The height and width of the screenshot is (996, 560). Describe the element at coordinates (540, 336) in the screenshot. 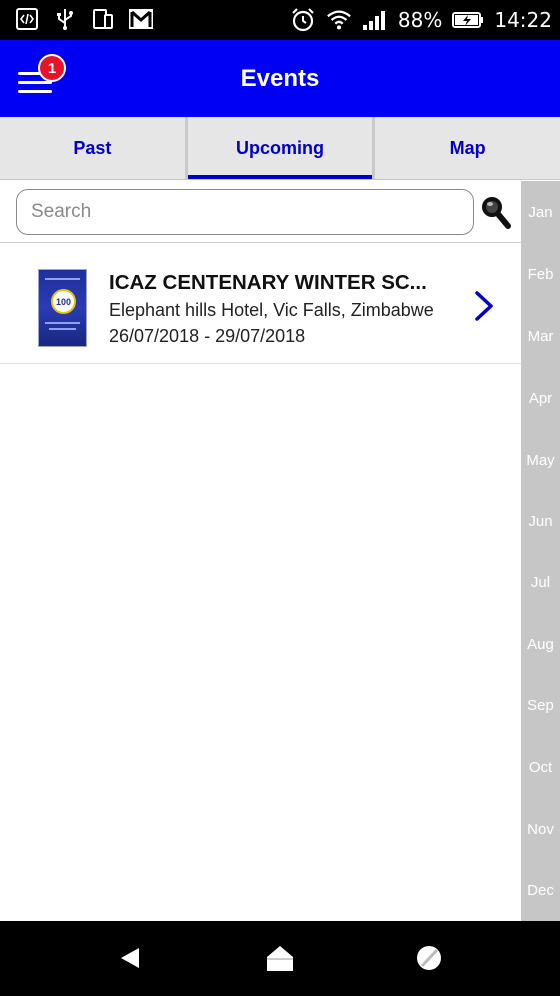

I see `month-index-item: Mar` at that location.